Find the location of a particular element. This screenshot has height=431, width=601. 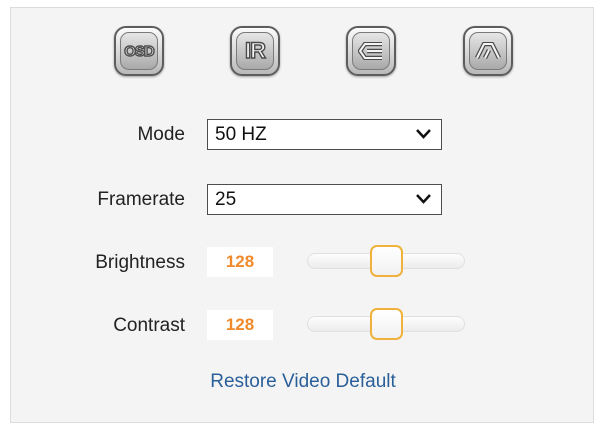

brightness-slider-thumb is located at coordinates (386, 261).